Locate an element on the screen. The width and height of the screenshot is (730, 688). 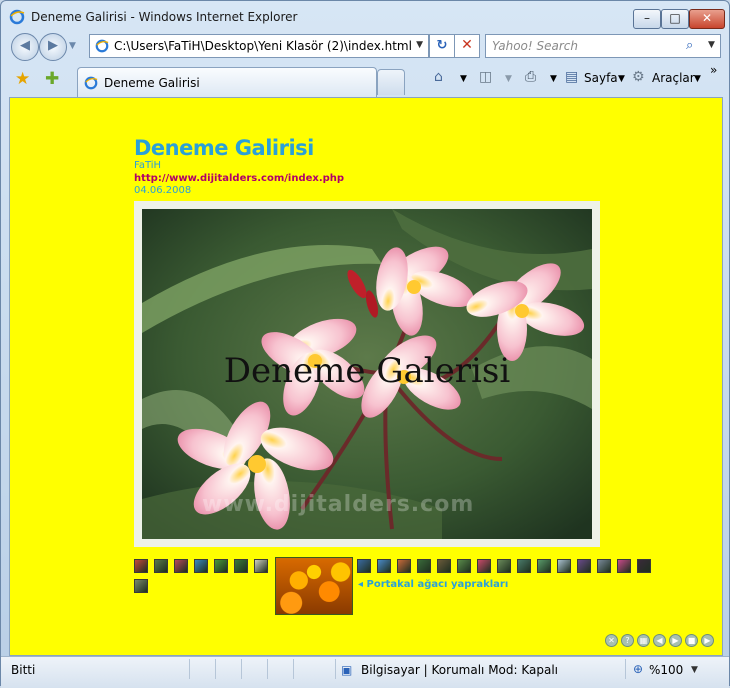
add-favorites-icon: ✚ is located at coordinates (52, 79).